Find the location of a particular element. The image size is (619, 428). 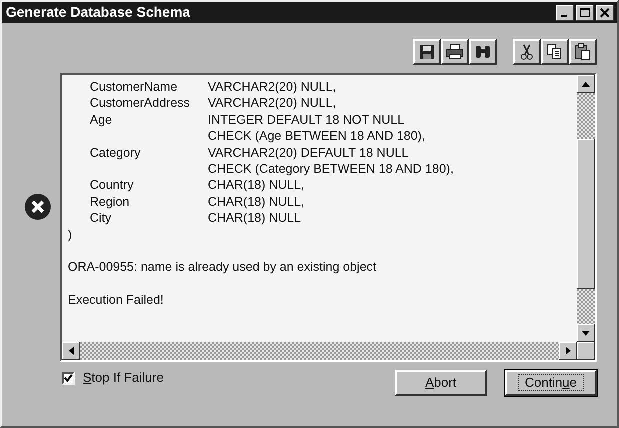

column-name: Country is located at coordinates (112, 185).